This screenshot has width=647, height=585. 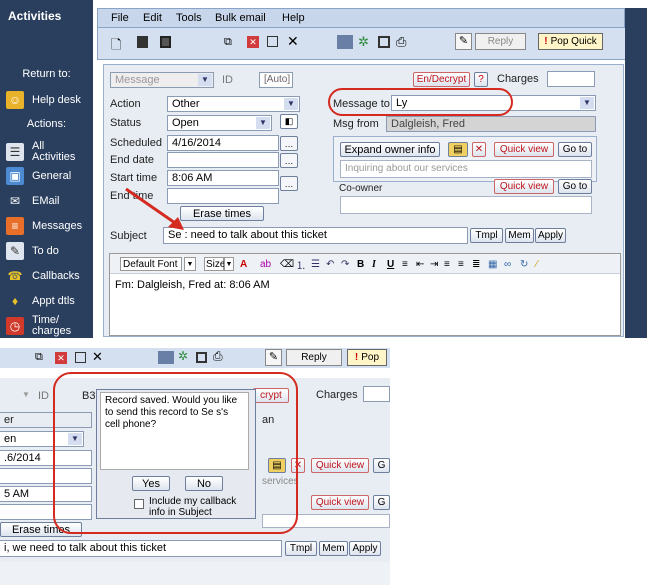 What do you see at coordinates (120, 18) in the screenshot?
I see `menu-file: File` at bounding box center [120, 18].